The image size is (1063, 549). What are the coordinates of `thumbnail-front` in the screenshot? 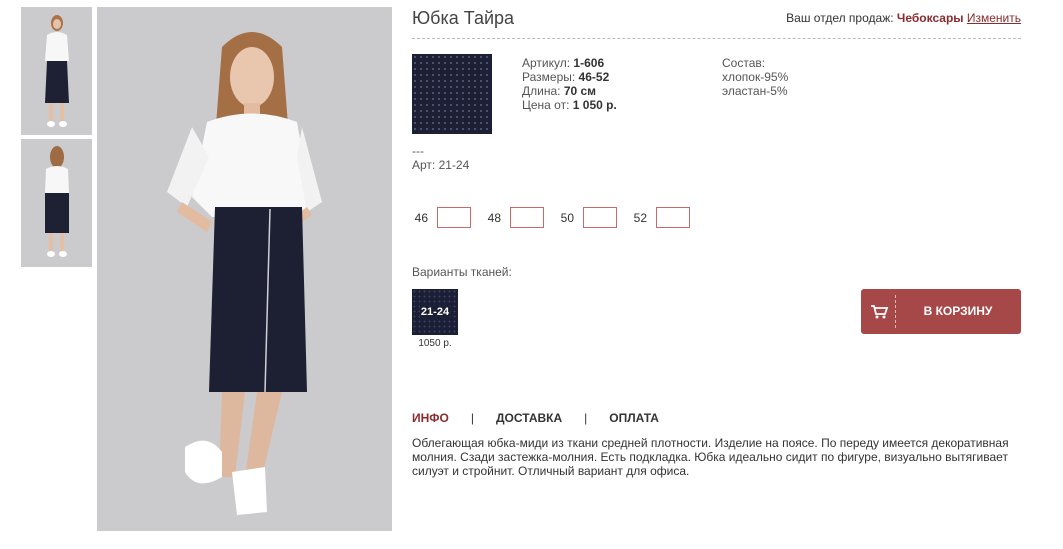 It's located at (56, 71).